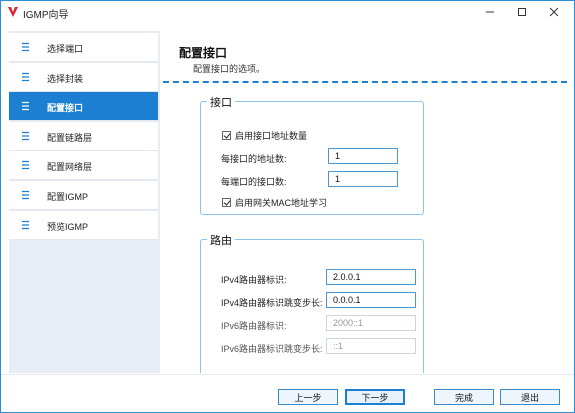 This screenshot has width=575, height=413. What do you see at coordinates (287, 12) in the screenshot?
I see `title-bar: IGMP向导` at bounding box center [287, 12].